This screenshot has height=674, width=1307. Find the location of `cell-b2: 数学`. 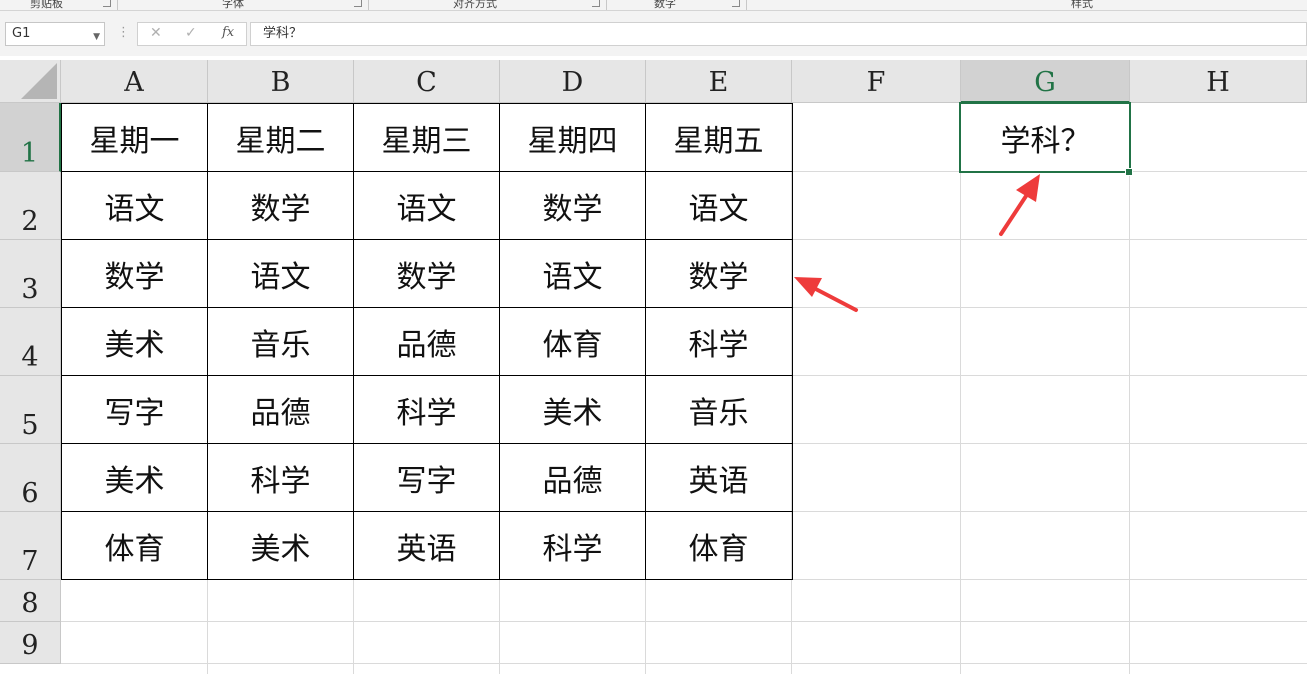

cell-b2: 数学 is located at coordinates (280, 205).